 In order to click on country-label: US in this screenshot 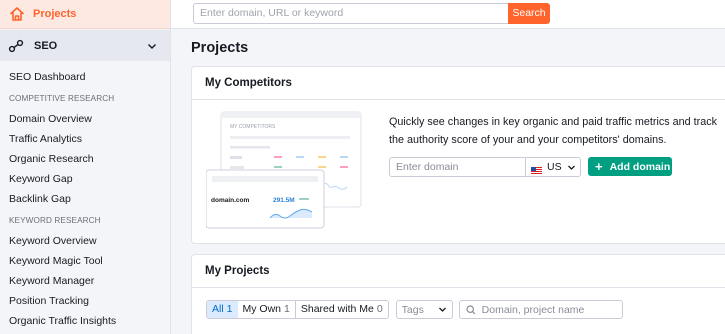, I will do `click(554, 167)`.